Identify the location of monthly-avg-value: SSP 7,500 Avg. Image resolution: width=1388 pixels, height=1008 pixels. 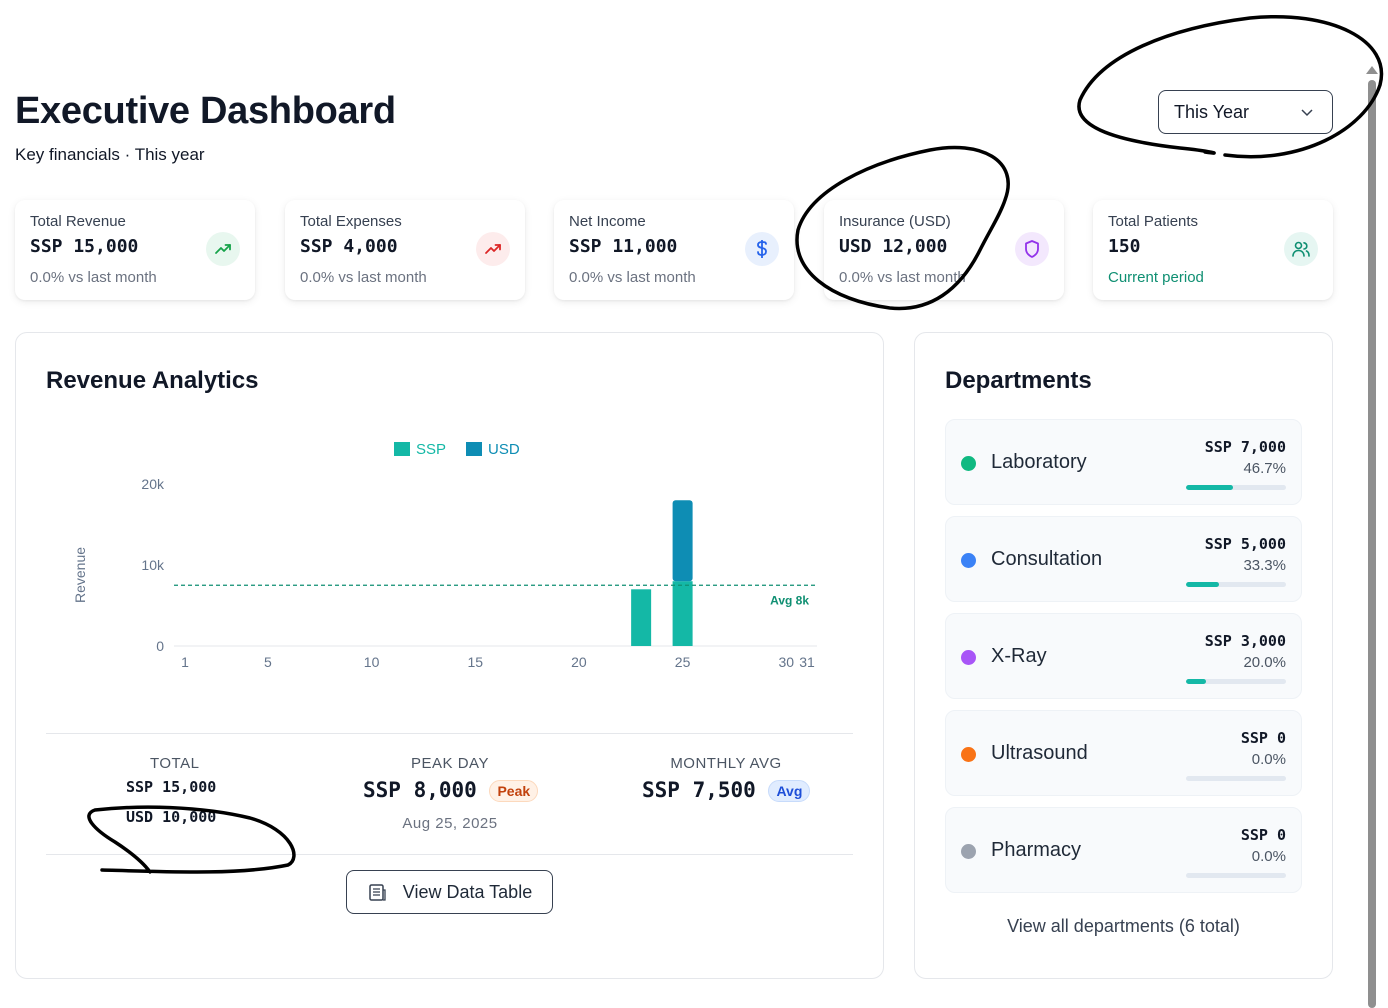
(726, 790).